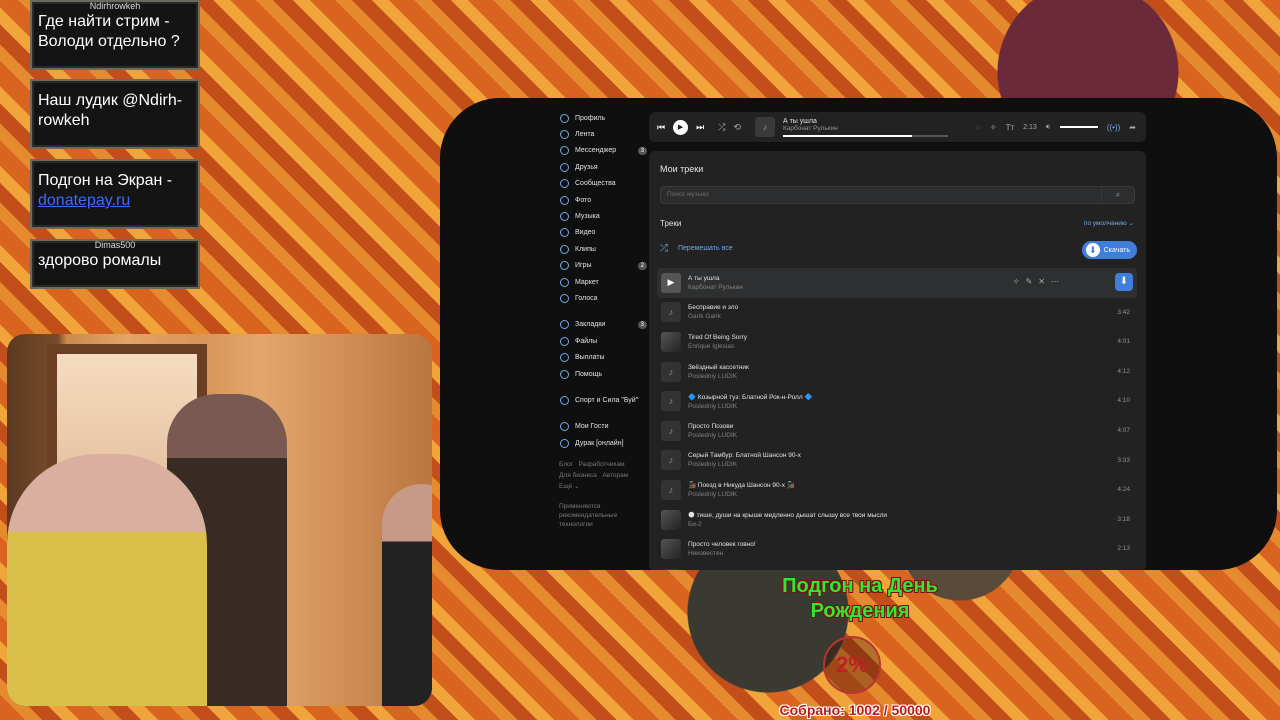  I want to click on sidebar-item-label: Видео, so click(585, 233).